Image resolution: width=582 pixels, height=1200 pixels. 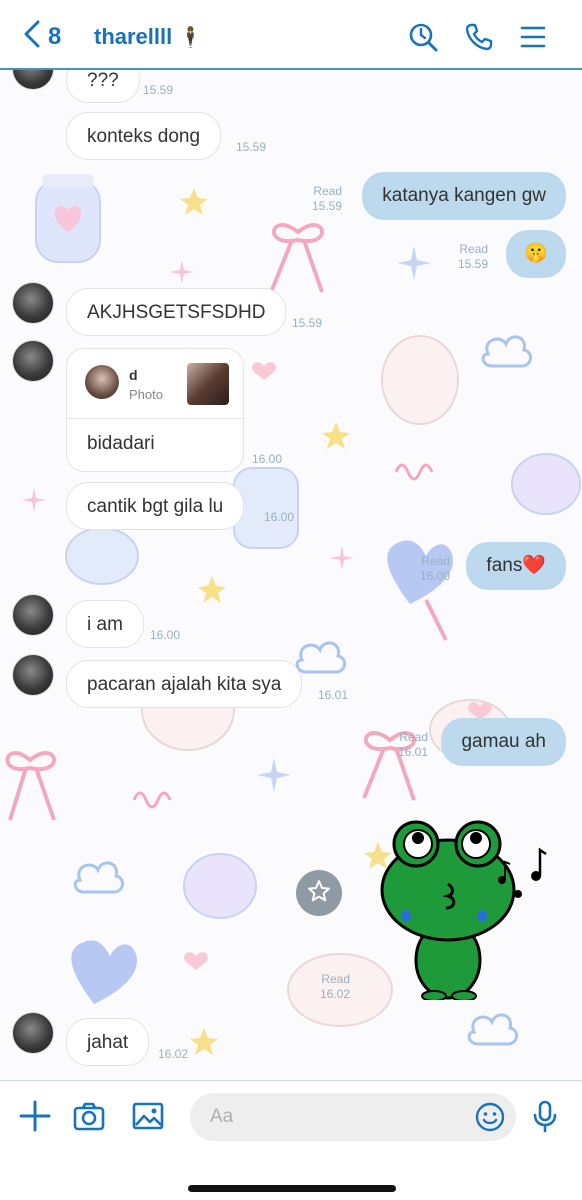 I want to click on message-text: pacaran ajalah kita sya, so click(x=184, y=684).